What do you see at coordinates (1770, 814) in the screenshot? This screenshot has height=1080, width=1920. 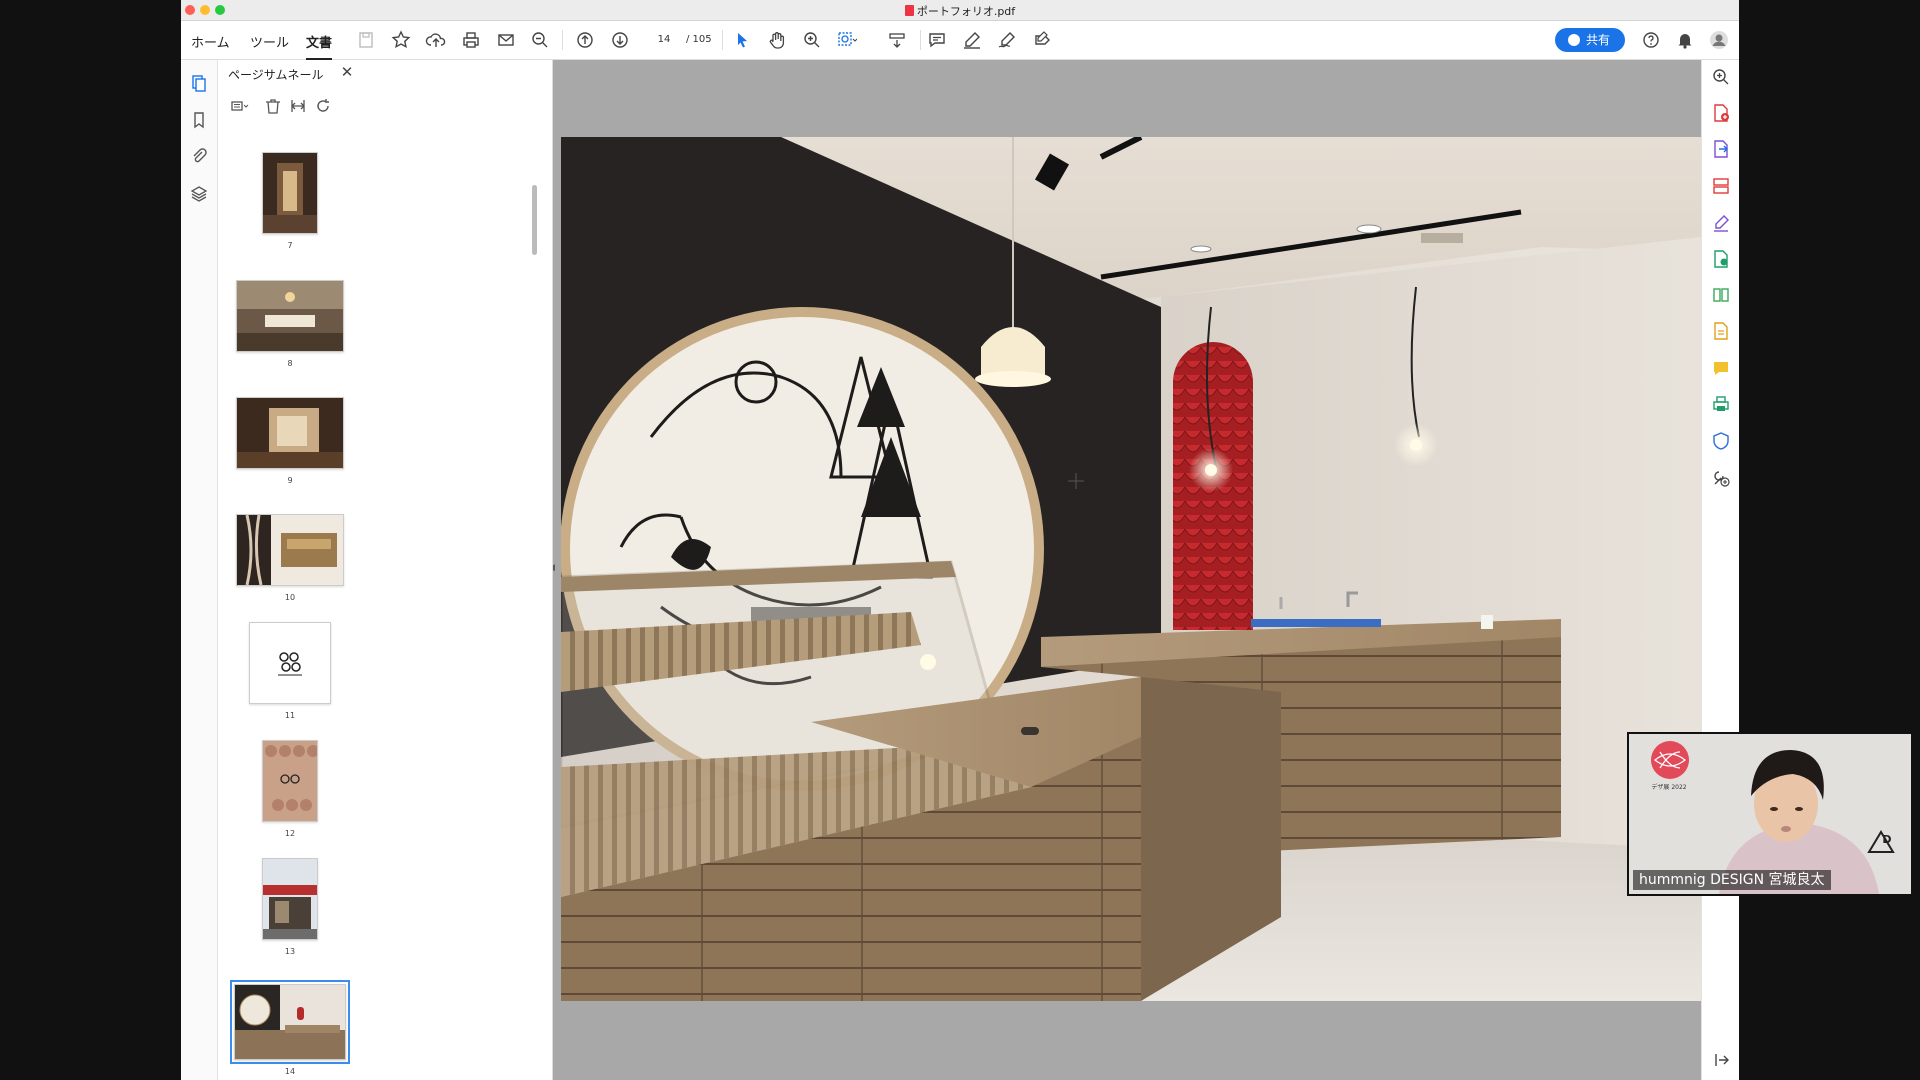 I see `webcam-overlay: デザ展 2022 D hummnig DESIGN 宮城良太` at bounding box center [1770, 814].